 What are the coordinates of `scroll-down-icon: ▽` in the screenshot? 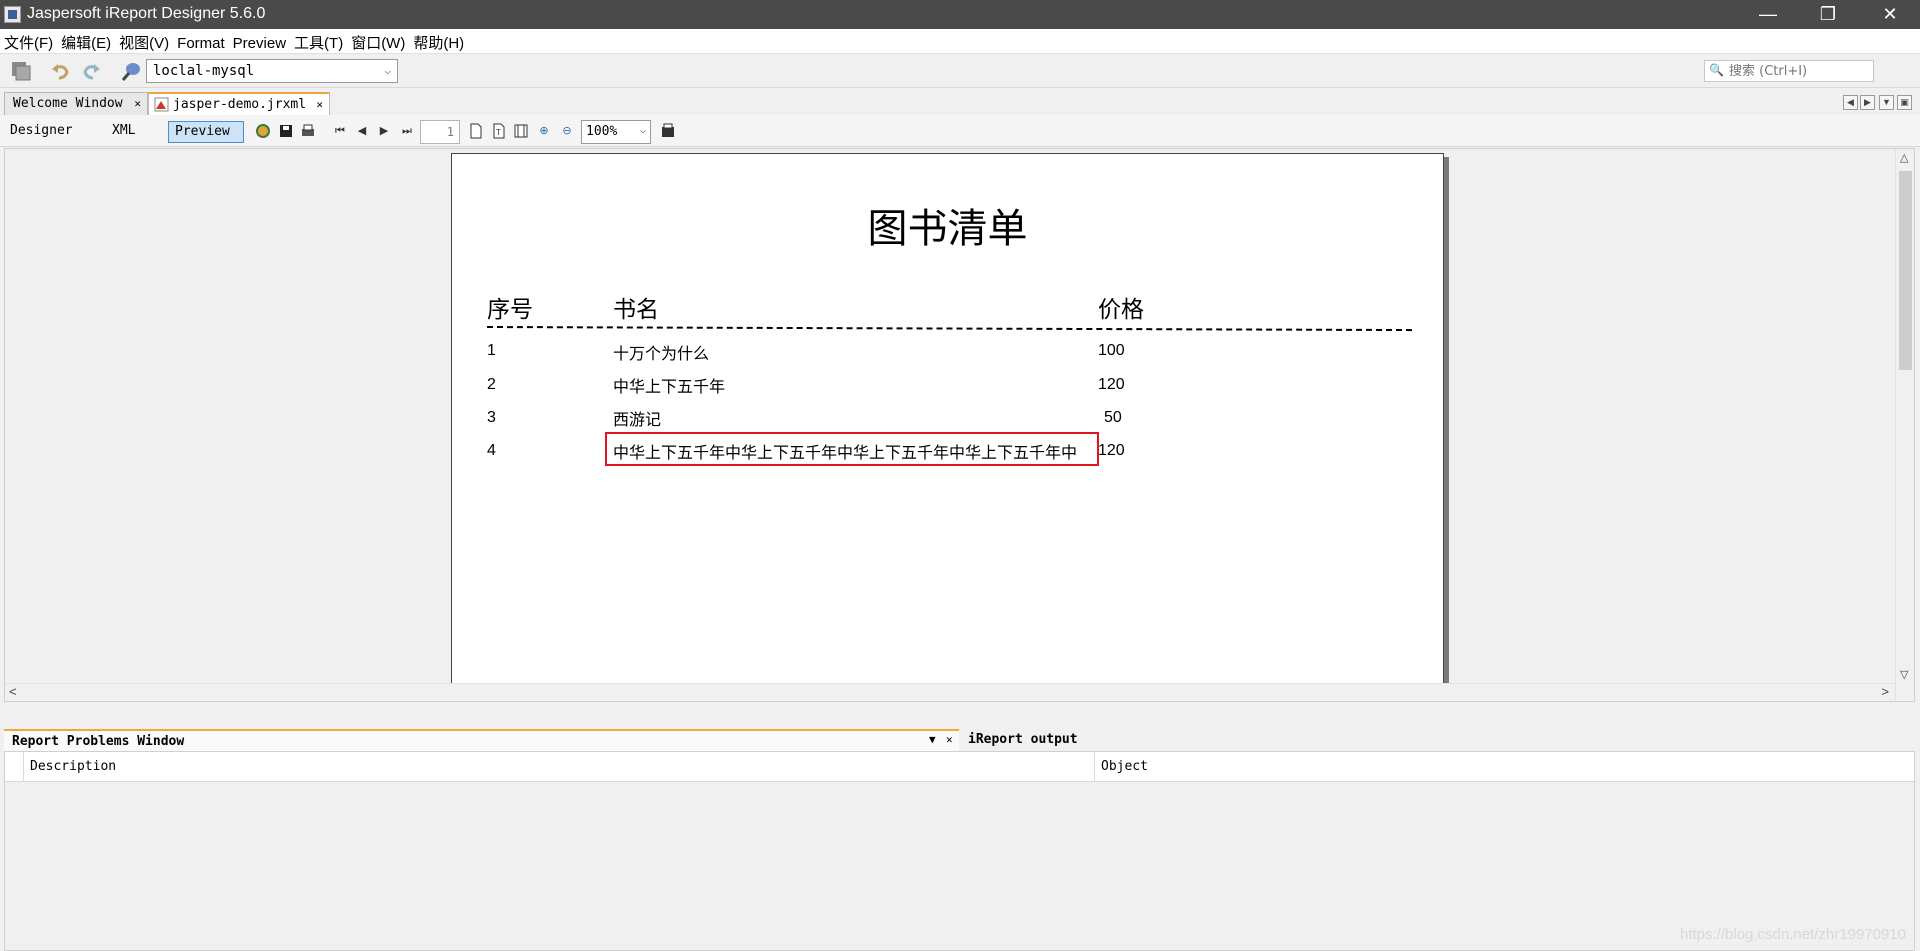 It's located at (1904, 674).